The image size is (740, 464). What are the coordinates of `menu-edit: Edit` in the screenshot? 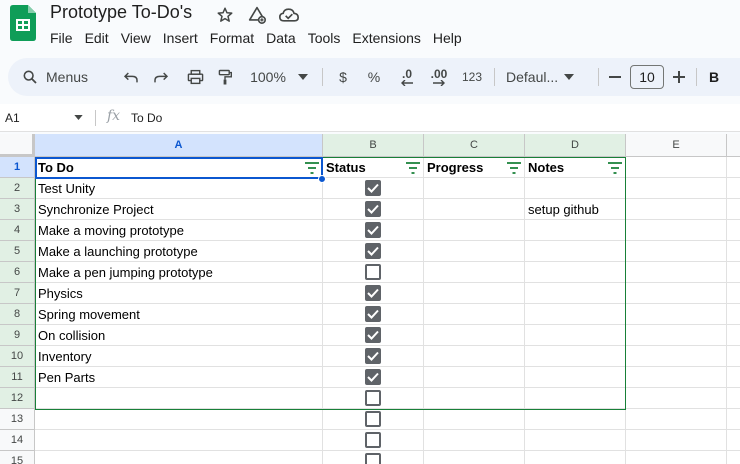 It's located at (97, 38).